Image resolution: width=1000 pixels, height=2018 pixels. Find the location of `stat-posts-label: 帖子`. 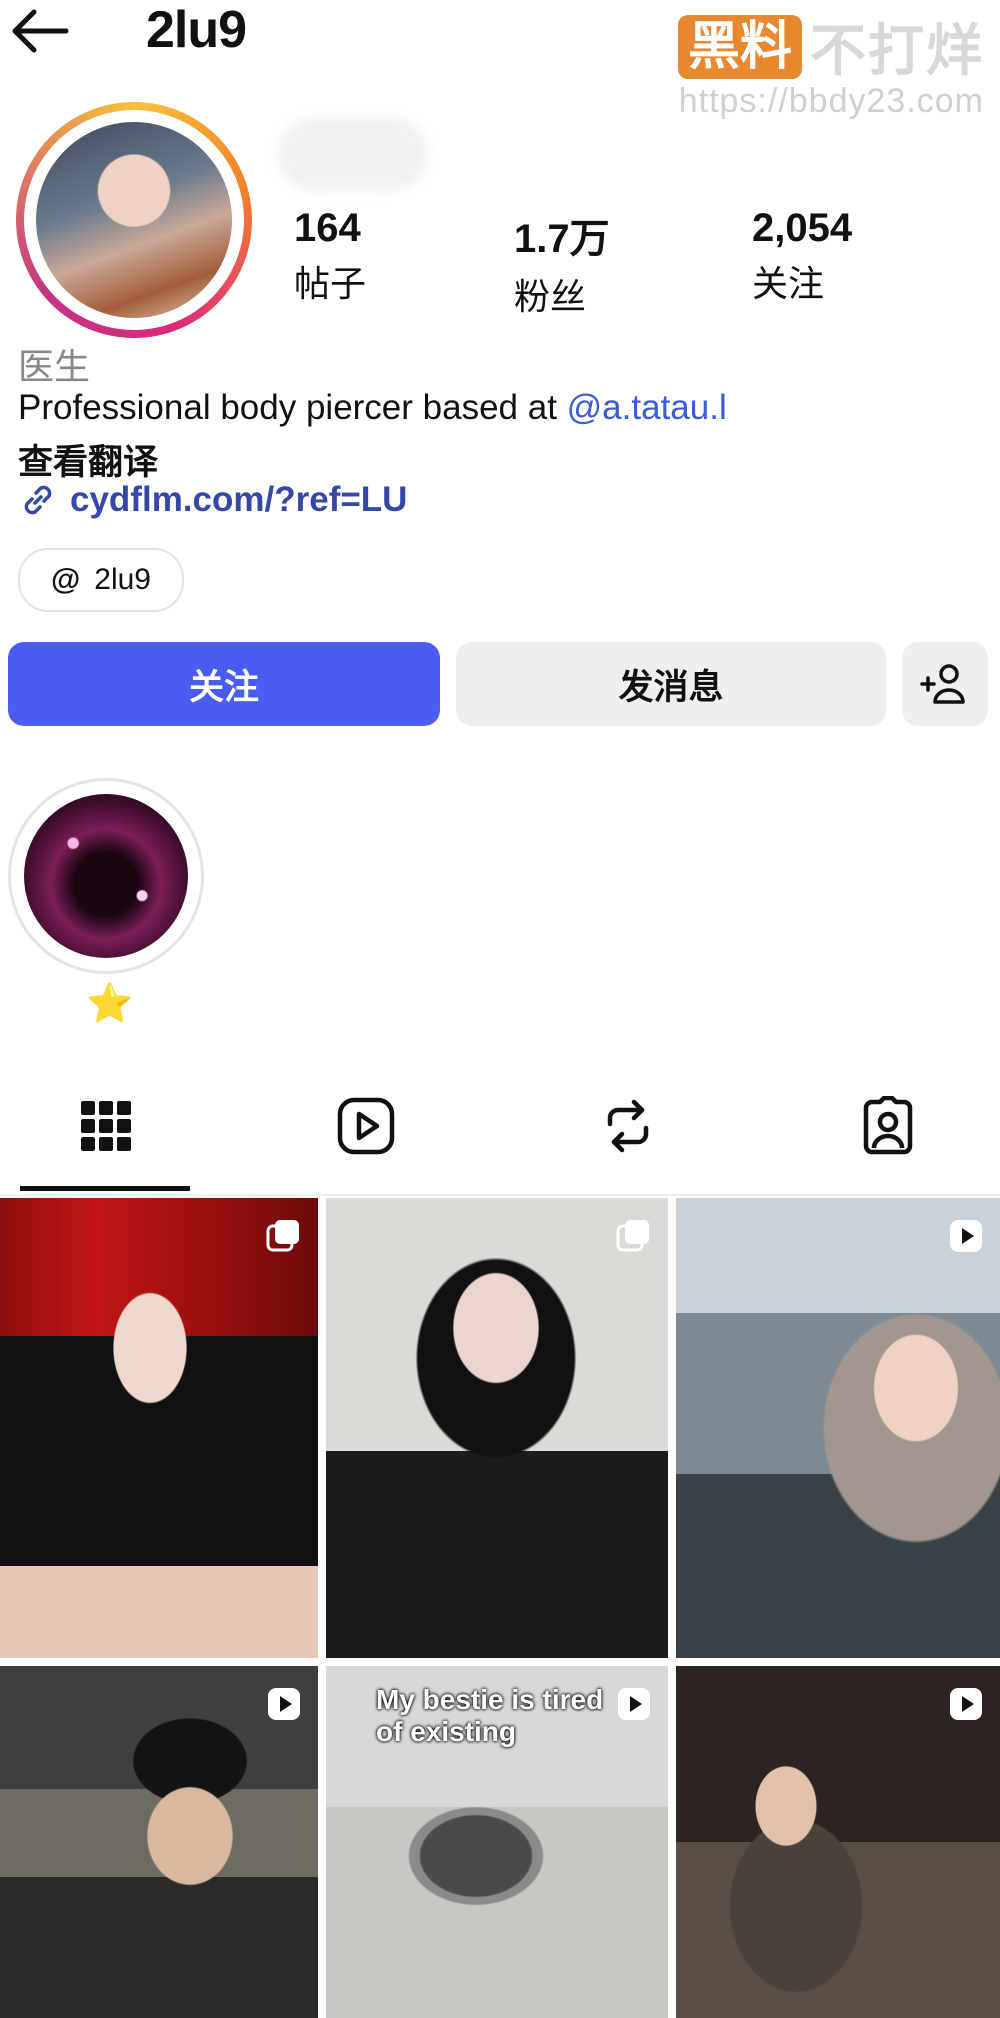

stat-posts-label: 帖子 is located at coordinates (330, 283).